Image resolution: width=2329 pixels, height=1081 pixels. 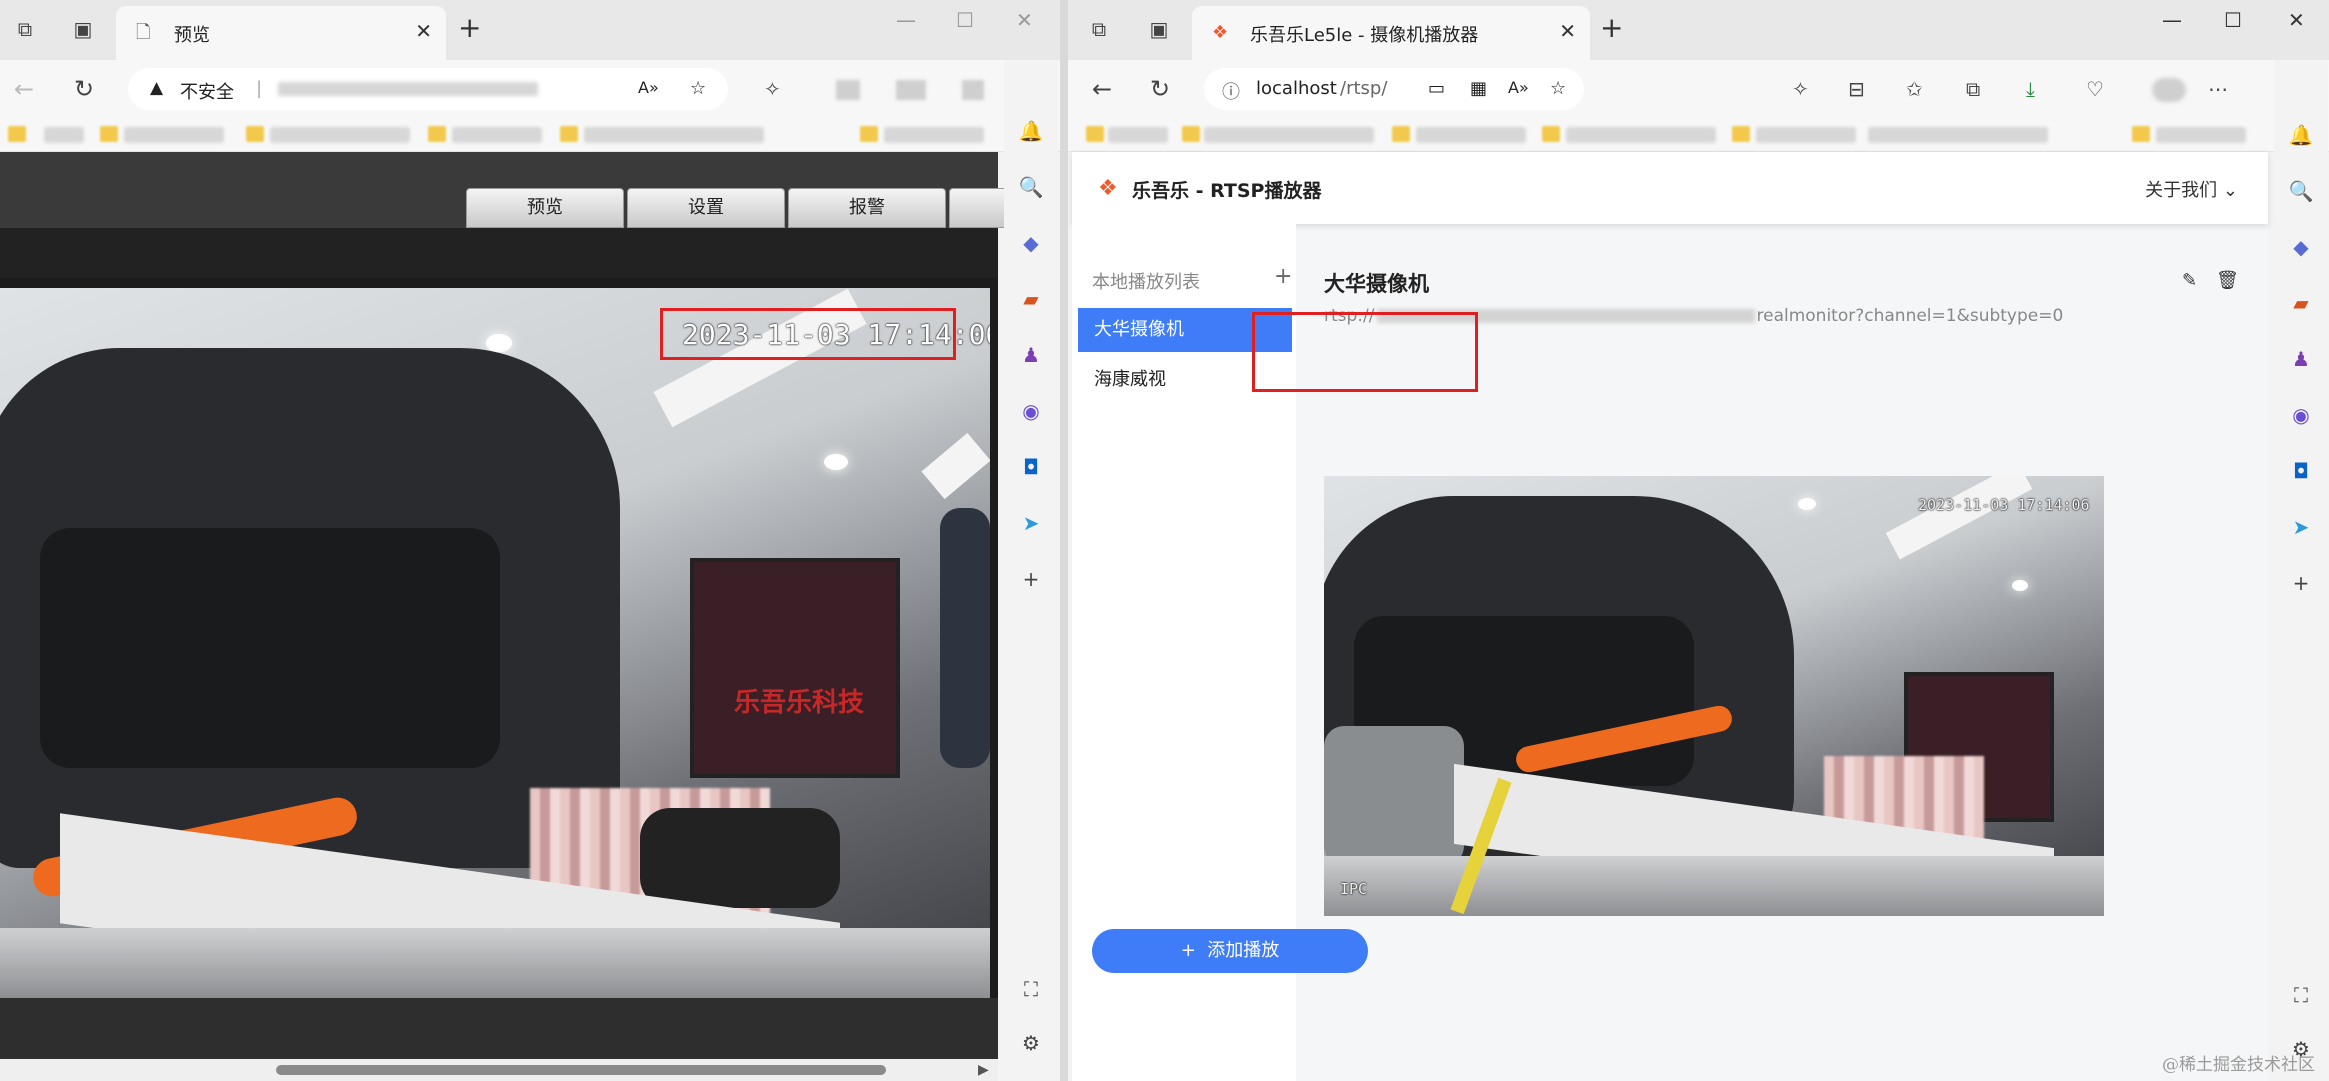 What do you see at coordinates (2030, 89) in the screenshot?
I see `downloads-icon: ⤓` at bounding box center [2030, 89].